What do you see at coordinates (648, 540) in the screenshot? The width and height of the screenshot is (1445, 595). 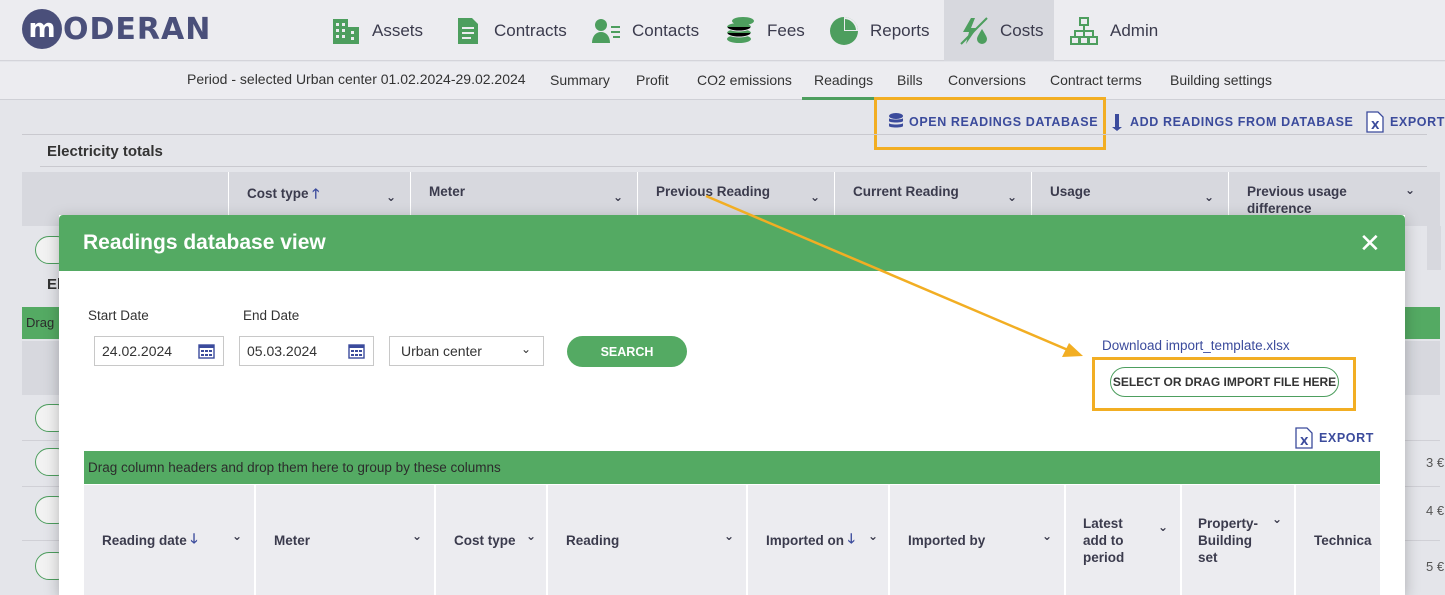 I see `column-reading: Reading ⌄` at bounding box center [648, 540].